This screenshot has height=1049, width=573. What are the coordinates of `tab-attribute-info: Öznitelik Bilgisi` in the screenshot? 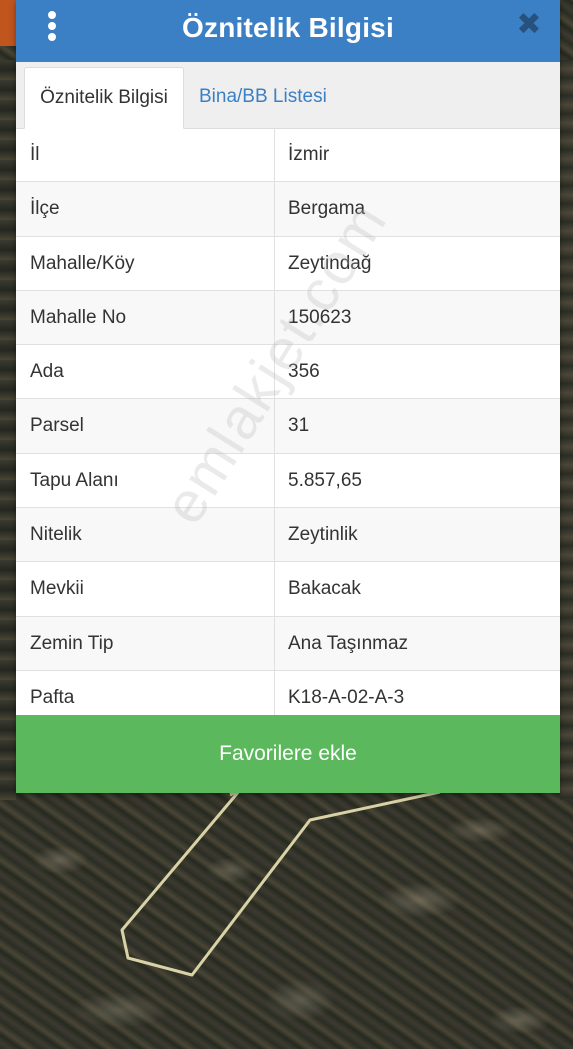 It's located at (104, 98).